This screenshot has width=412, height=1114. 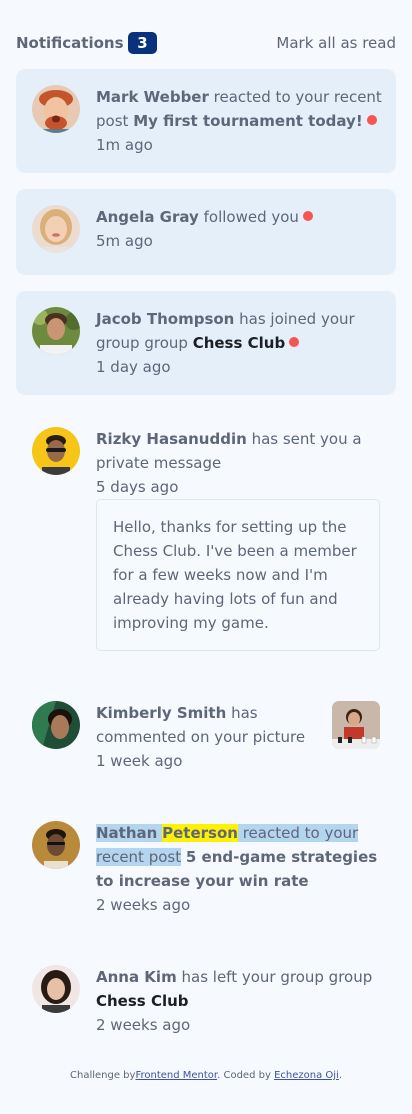 What do you see at coordinates (136, 977) in the screenshot?
I see `user-name: Anna Kim` at bounding box center [136, 977].